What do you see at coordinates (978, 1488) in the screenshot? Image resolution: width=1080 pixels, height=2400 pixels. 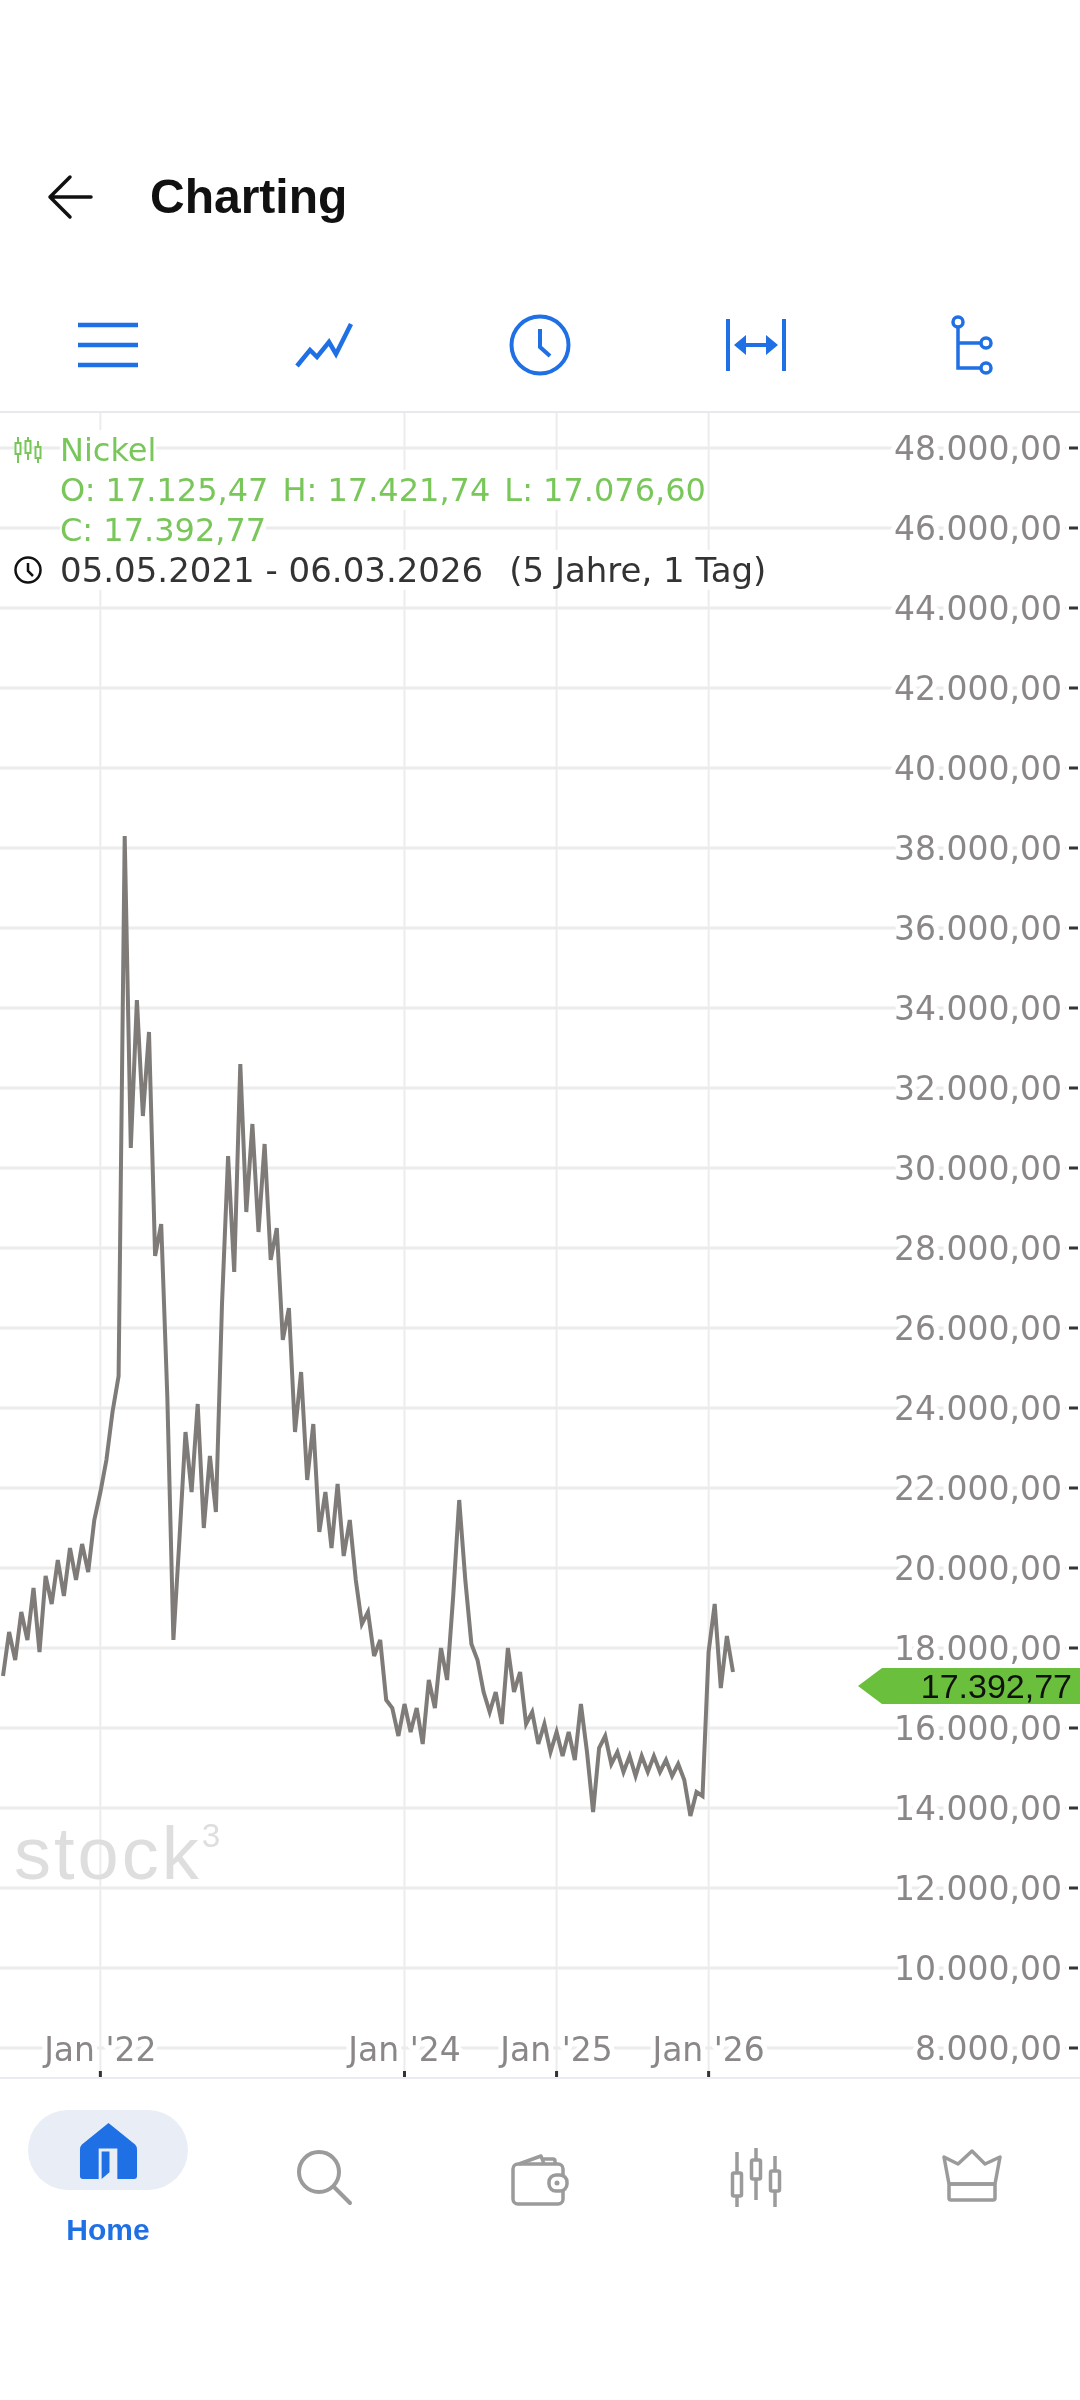 I see `y-axis-label: 22.000,00` at bounding box center [978, 1488].